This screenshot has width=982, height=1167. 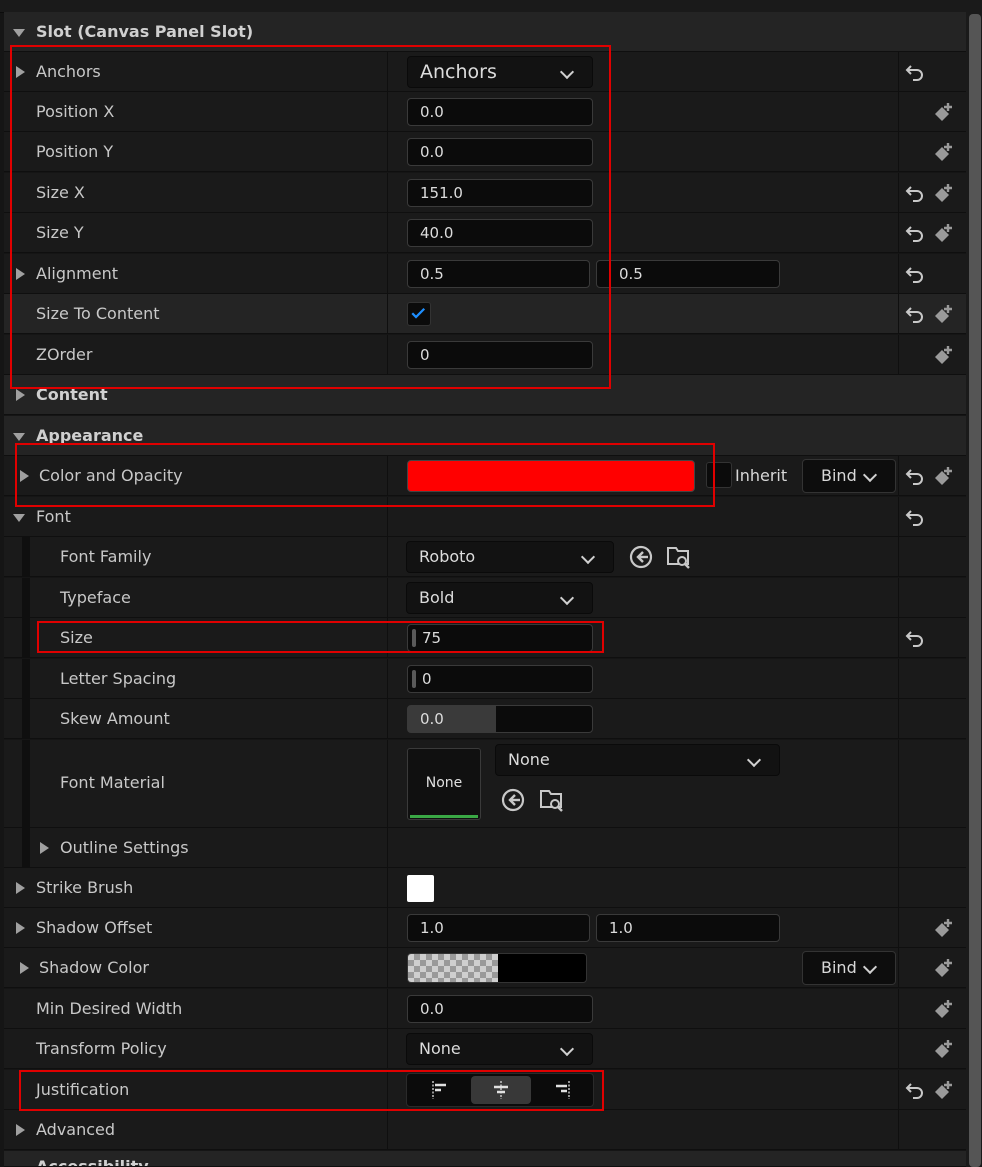 I want to click on dropdown-value: None, so click(x=440, y=1048).